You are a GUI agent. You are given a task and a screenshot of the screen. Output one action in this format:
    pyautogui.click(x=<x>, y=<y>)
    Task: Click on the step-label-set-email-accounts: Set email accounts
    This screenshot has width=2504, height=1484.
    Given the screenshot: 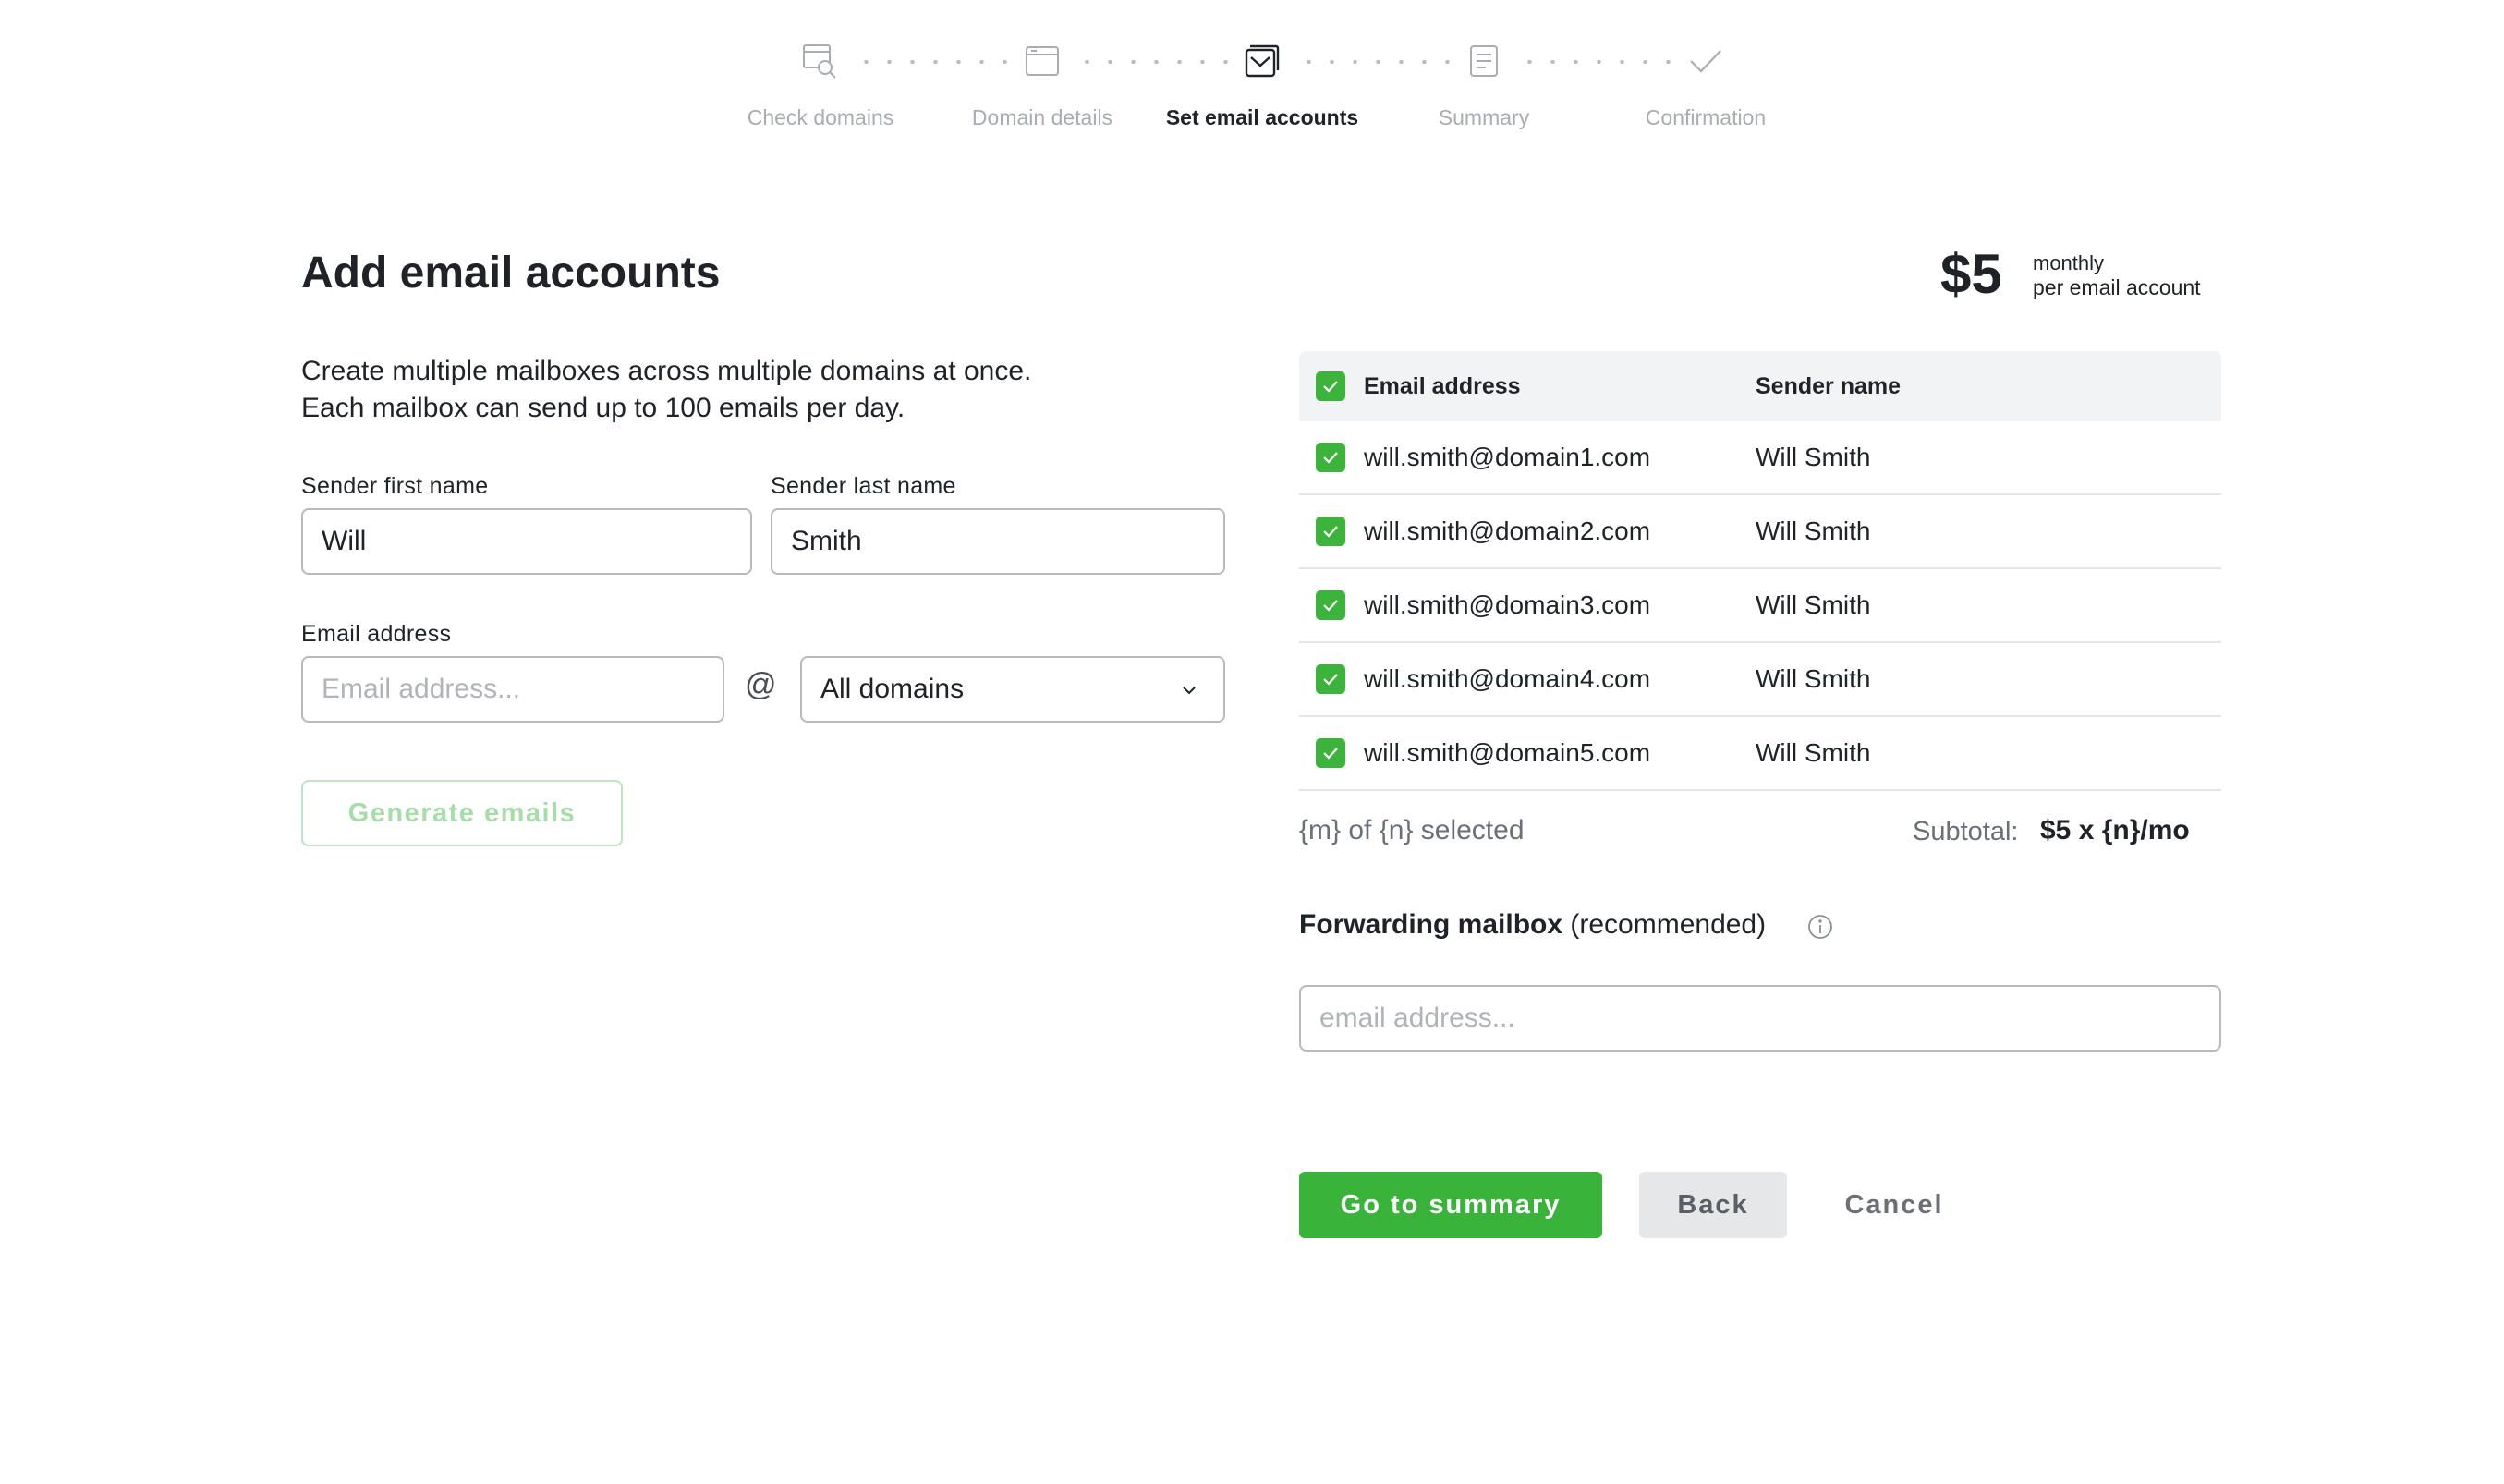 What is the action you would take?
    pyautogui.click(x=1262, y=117)
    